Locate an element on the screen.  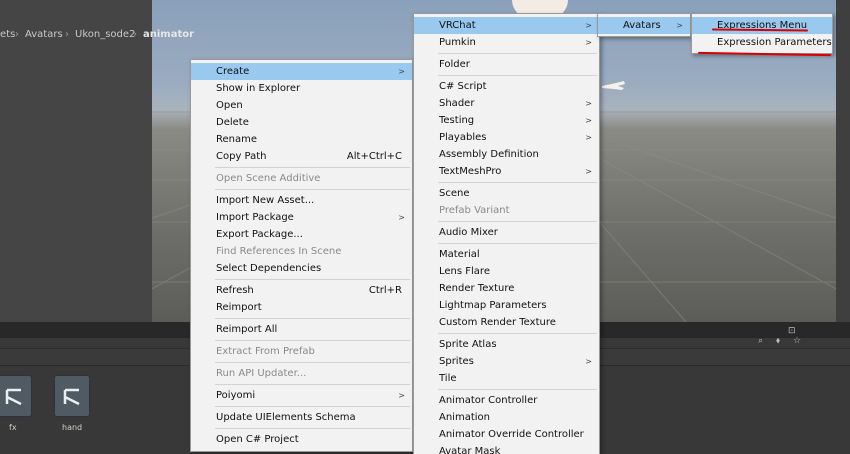
menu-item-copy-path: Copy Path Alt+Ctrl+C is located at coordinates (301, 156).